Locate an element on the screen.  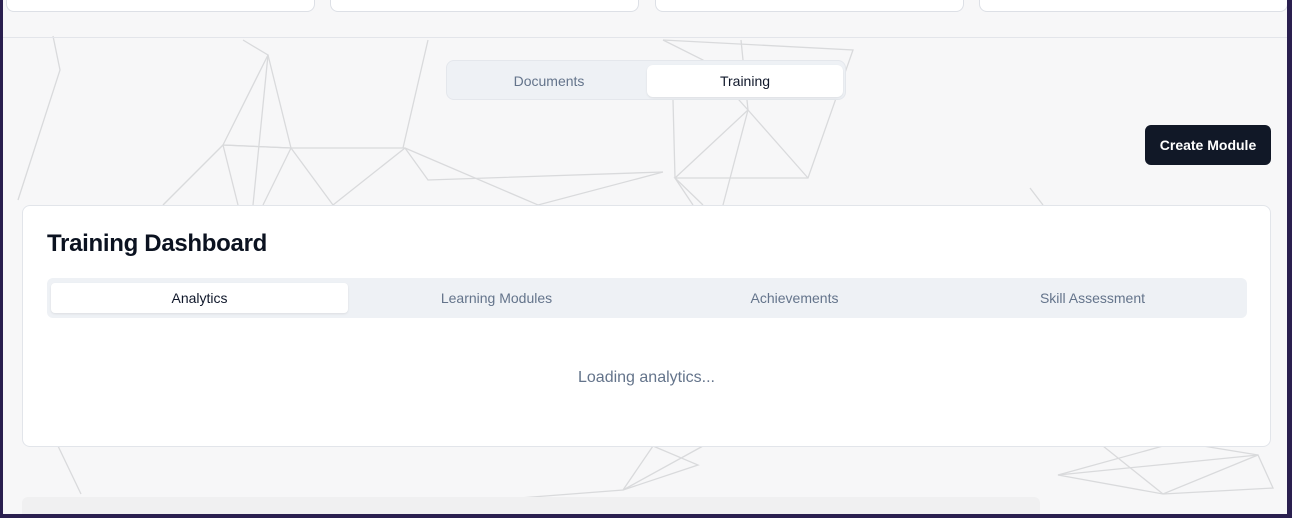
tab-documents: Documents is located at coordinates (549, 81).